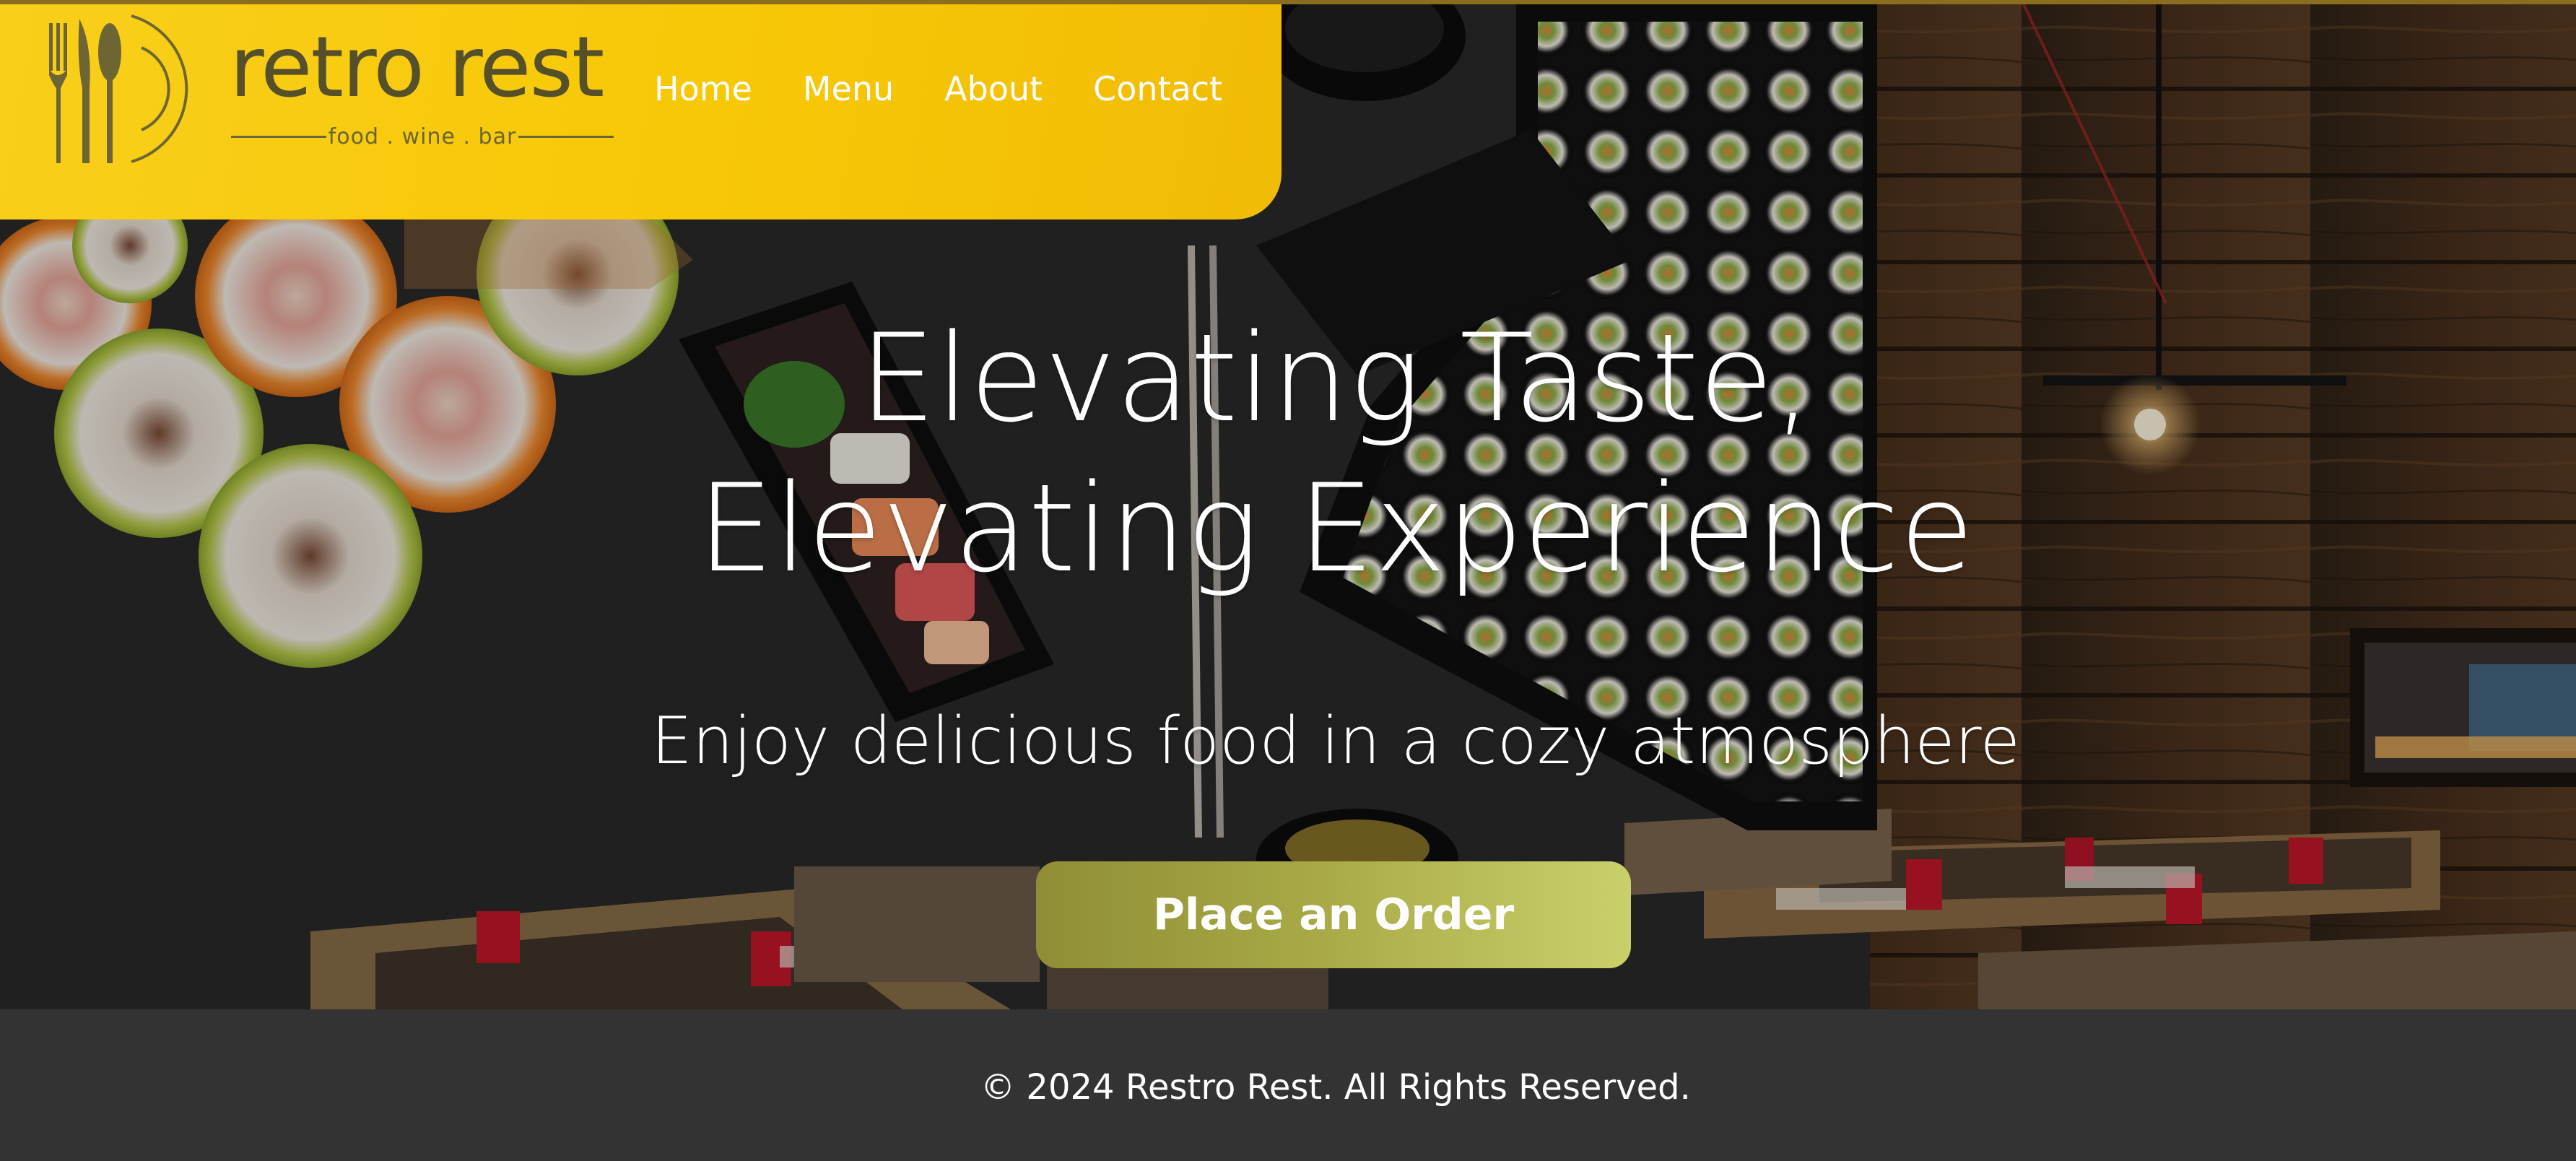 This screenshot has width=2576, height=1161. I want to click on hero-title-line-1: Elevating Taste,, so click(1335, 378).